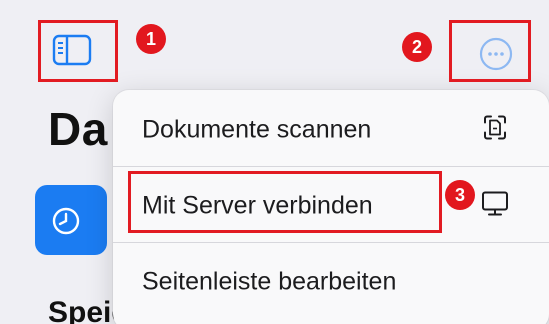  Describe the element at coordinates (78, 51) in the screenshot. I see `highlight-sidebar-button` at that location.